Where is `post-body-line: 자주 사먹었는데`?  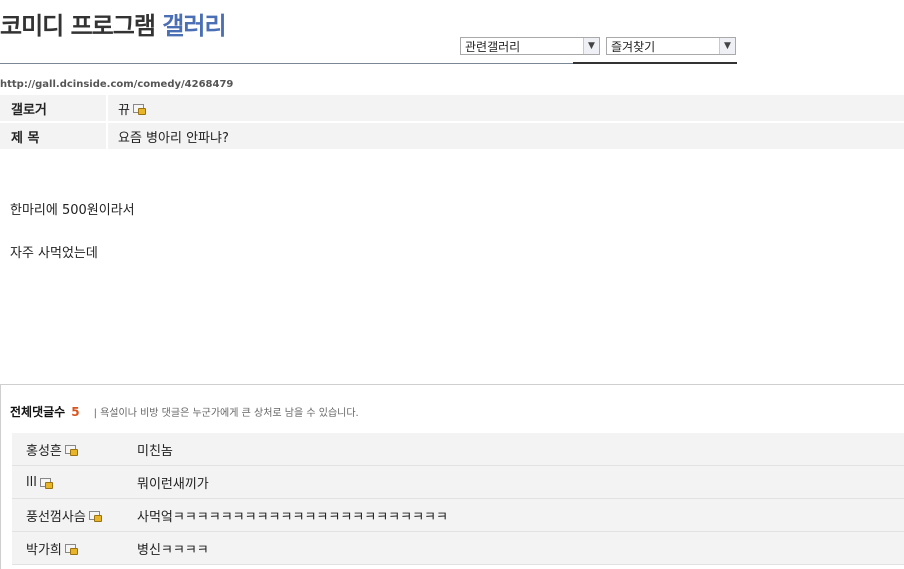 post-body-line: 자주 사먹었는데 is located at coordinates (54, 253).